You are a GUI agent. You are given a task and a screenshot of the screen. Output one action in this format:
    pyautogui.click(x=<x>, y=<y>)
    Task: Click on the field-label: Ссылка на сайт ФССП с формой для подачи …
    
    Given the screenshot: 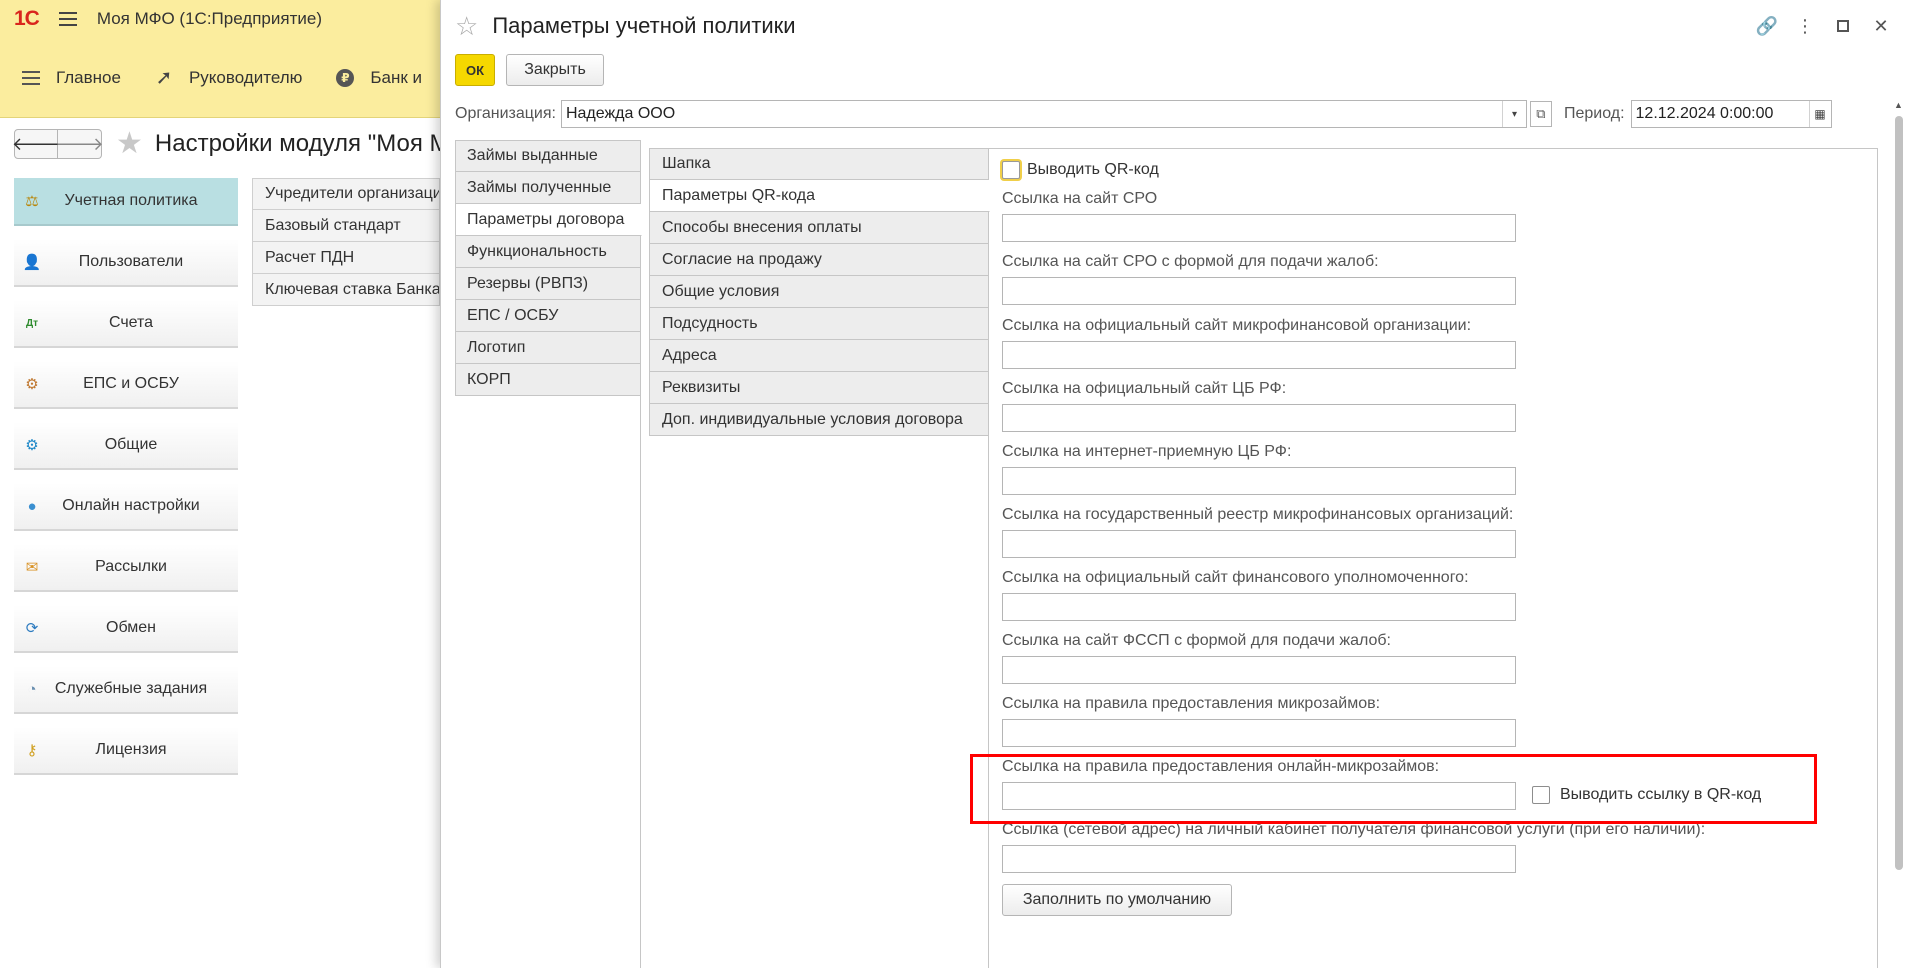 What is the action you would take?
    pyautogui.click(x=1196, y=640)
    